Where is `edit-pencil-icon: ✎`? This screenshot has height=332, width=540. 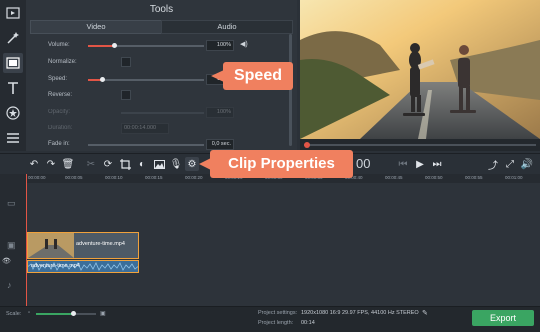
edit-pencil-icon: ✎ is located at coordinates (425, 313).